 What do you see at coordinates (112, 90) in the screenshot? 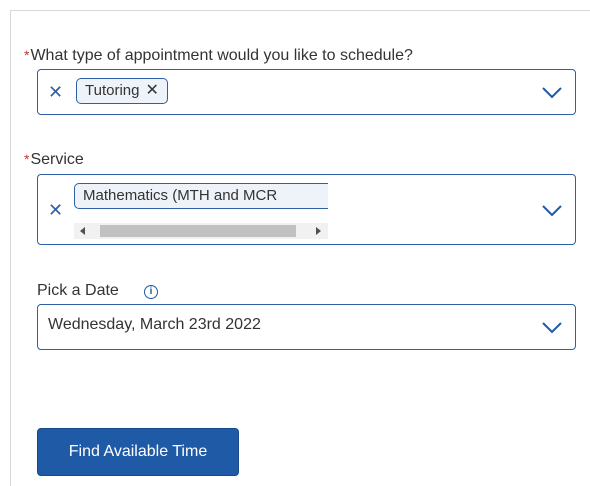
I see `chip-label: Tutoring` at bounding box center [112, 90].